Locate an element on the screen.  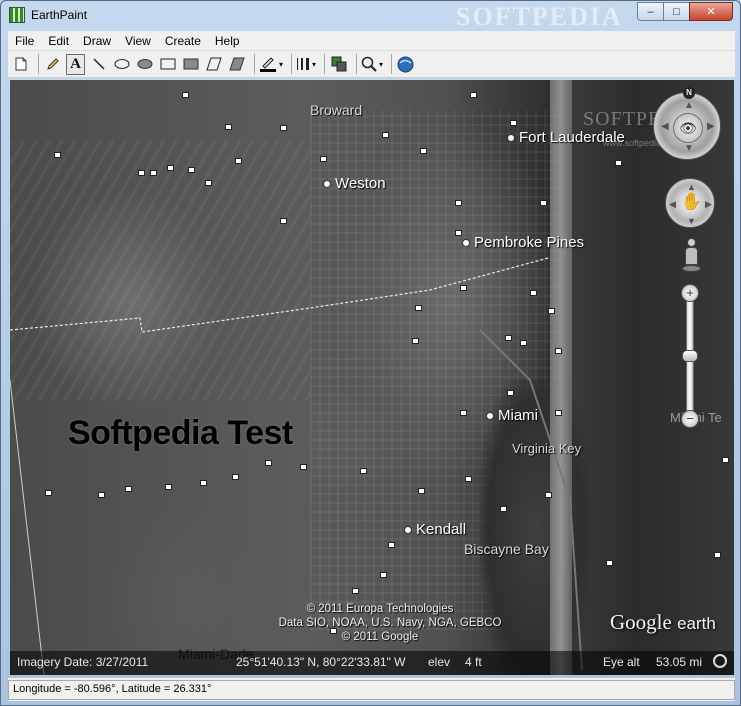
close-button: ✕ is located at coordinates (711, 11).